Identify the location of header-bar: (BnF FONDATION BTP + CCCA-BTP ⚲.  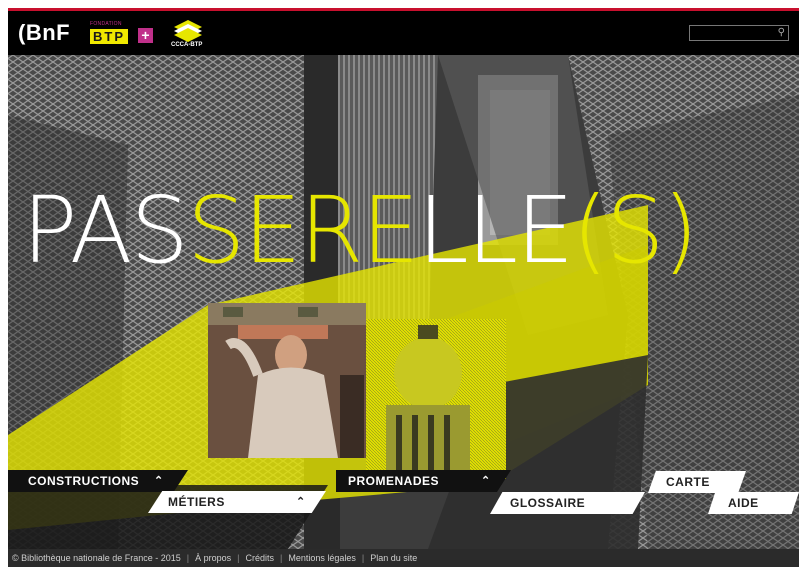
(403, 33).